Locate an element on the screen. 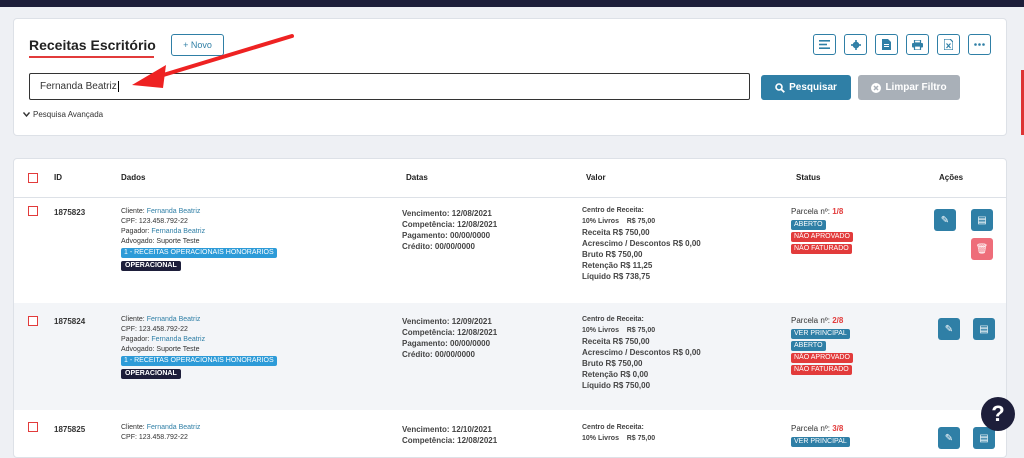 This screenshot has width=1024, height=458. liquido-text: Líquido R$ 738,75 is located at coordinates (616, 276).